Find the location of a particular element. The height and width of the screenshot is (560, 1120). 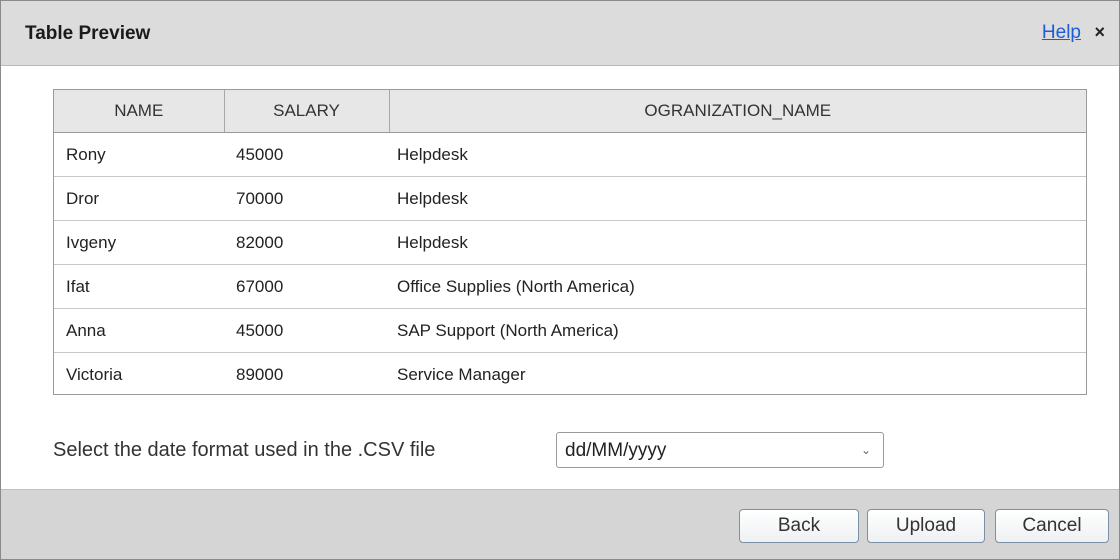

cell-name: Ivgeny is located at coordinates (139, 242).